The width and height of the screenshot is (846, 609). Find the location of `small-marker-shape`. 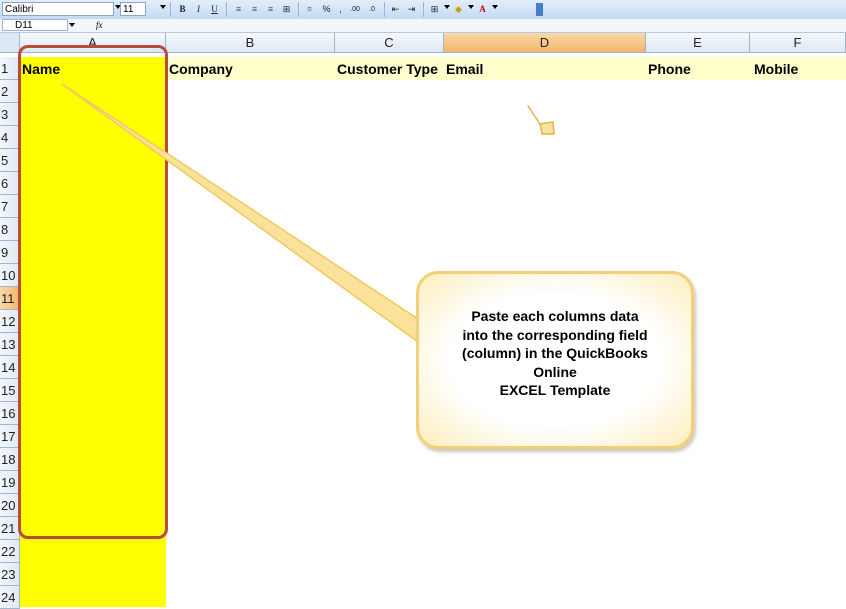

small-marker-shape is located at coordinates (541, 120).